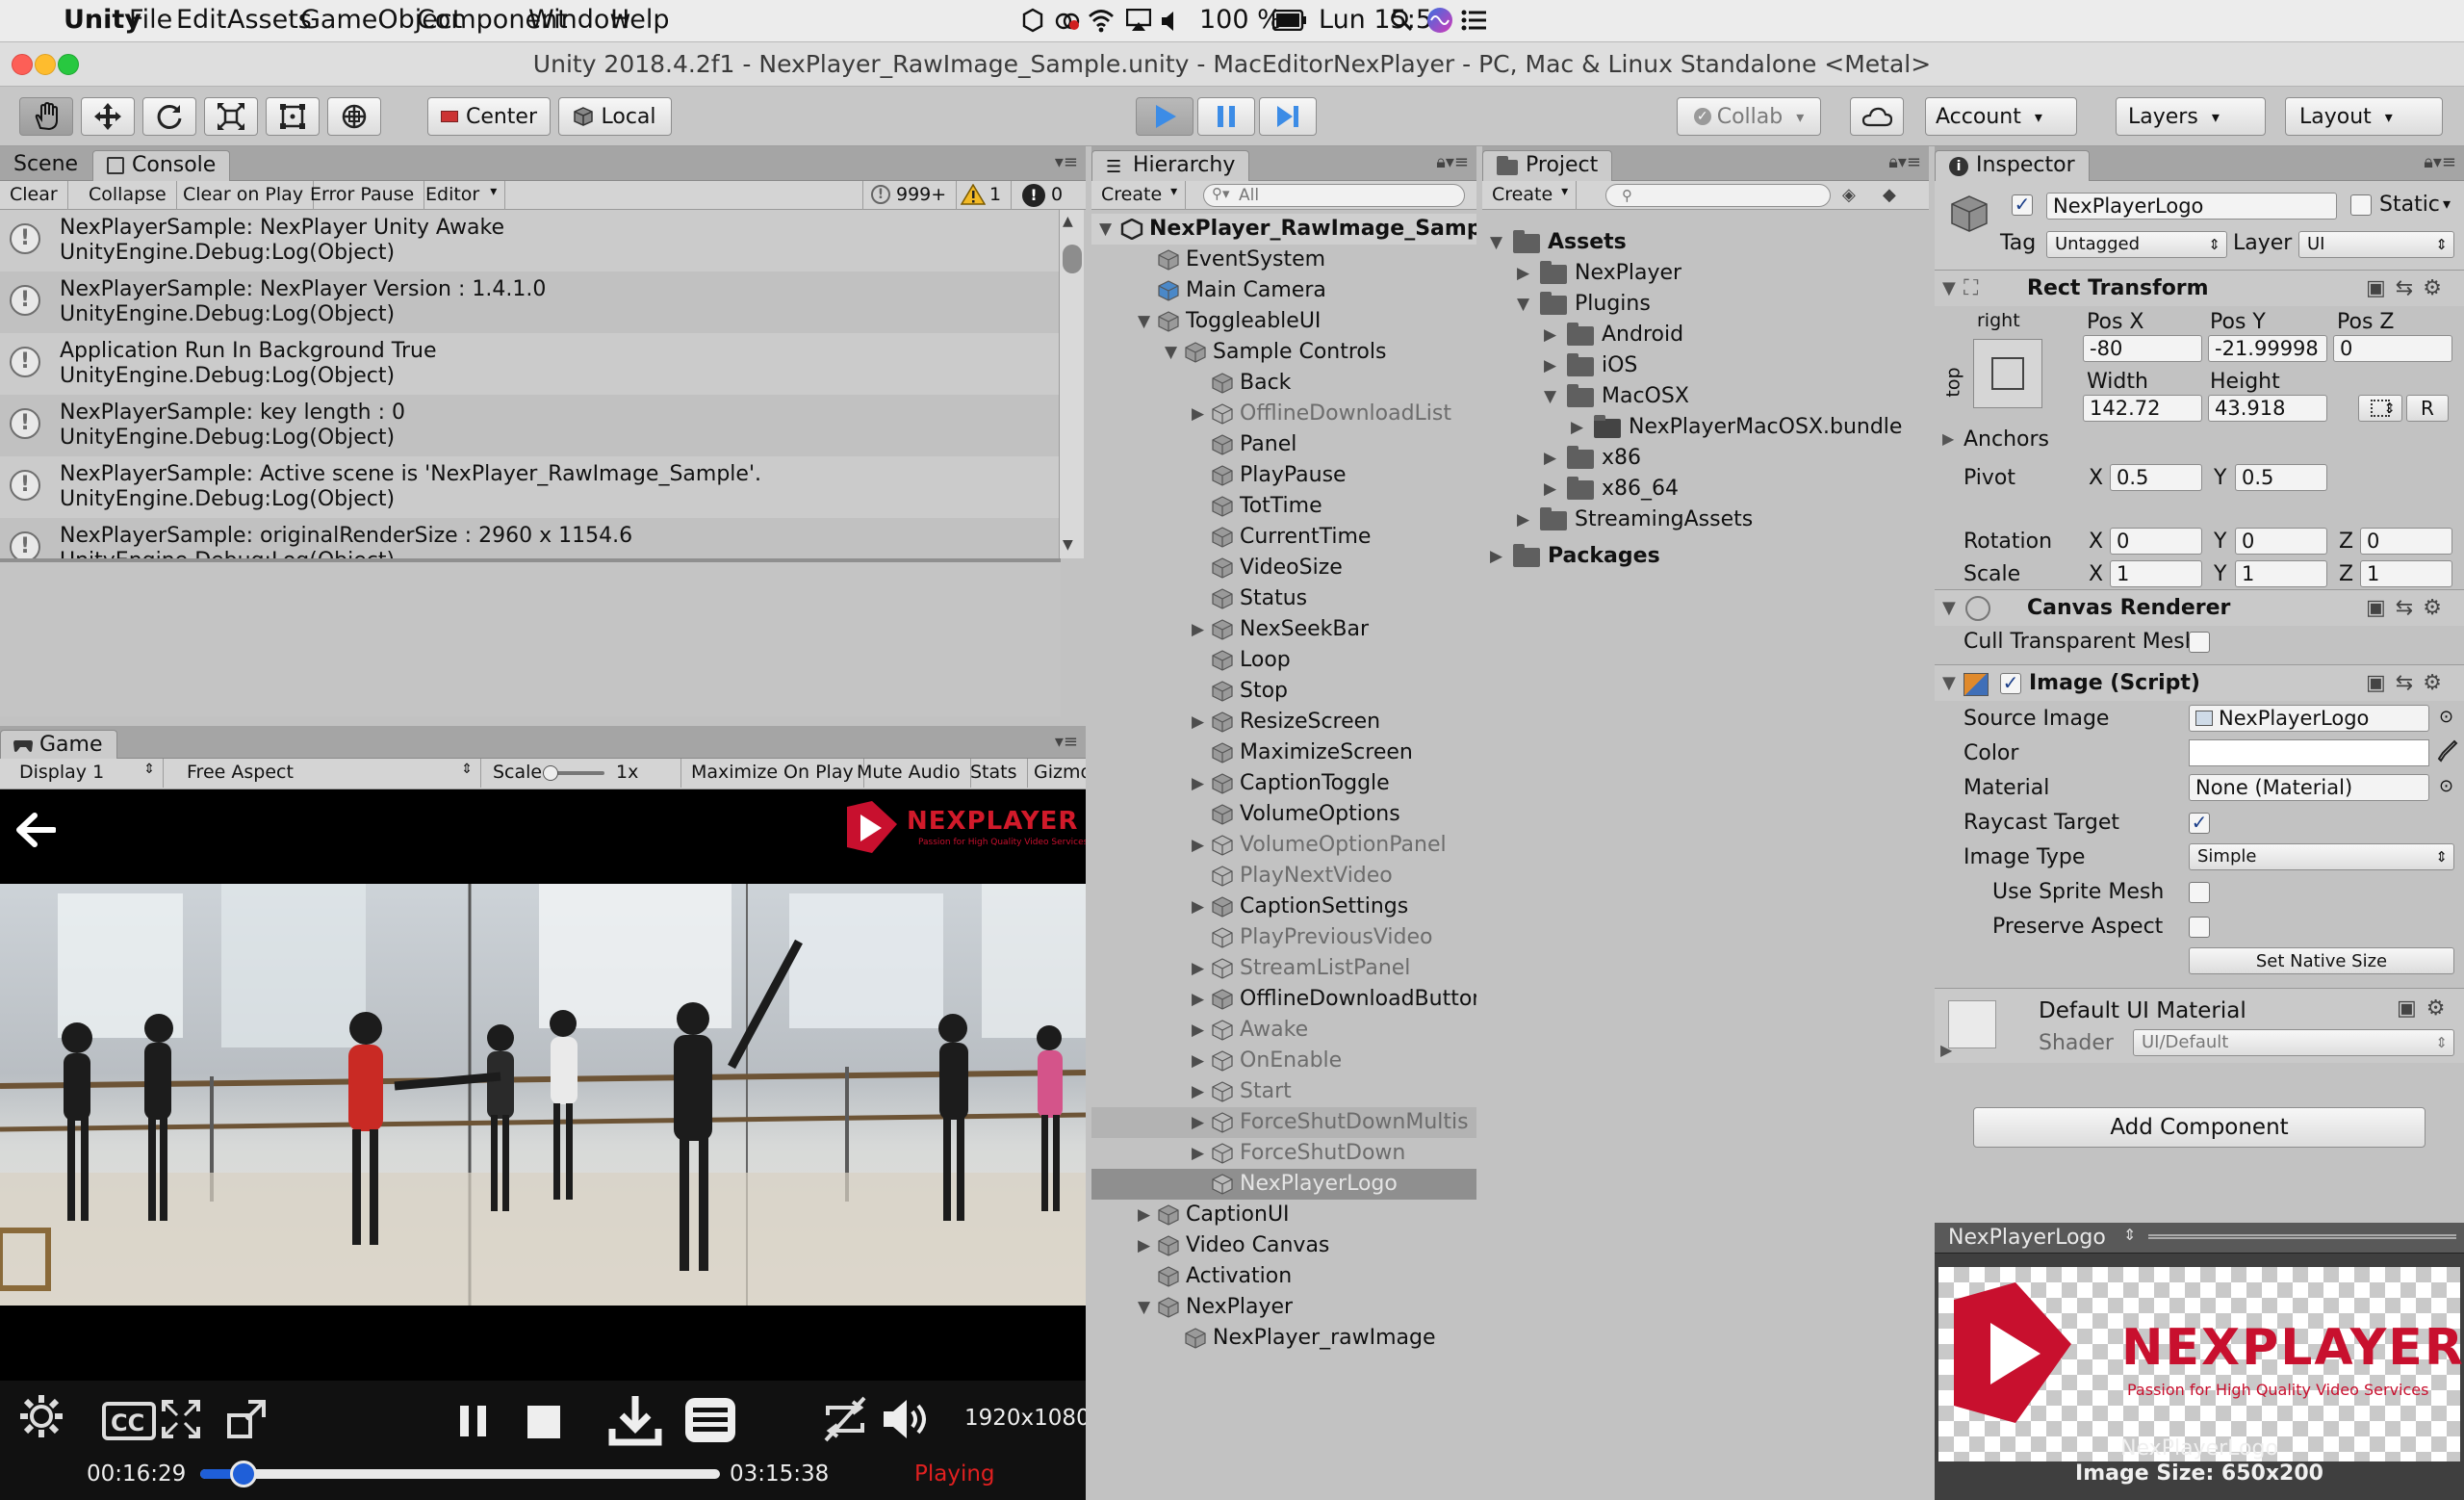 This screenshot has height=1500, width=2464. I want to click on error-pause-button: Error Pause, so click(362, 195).